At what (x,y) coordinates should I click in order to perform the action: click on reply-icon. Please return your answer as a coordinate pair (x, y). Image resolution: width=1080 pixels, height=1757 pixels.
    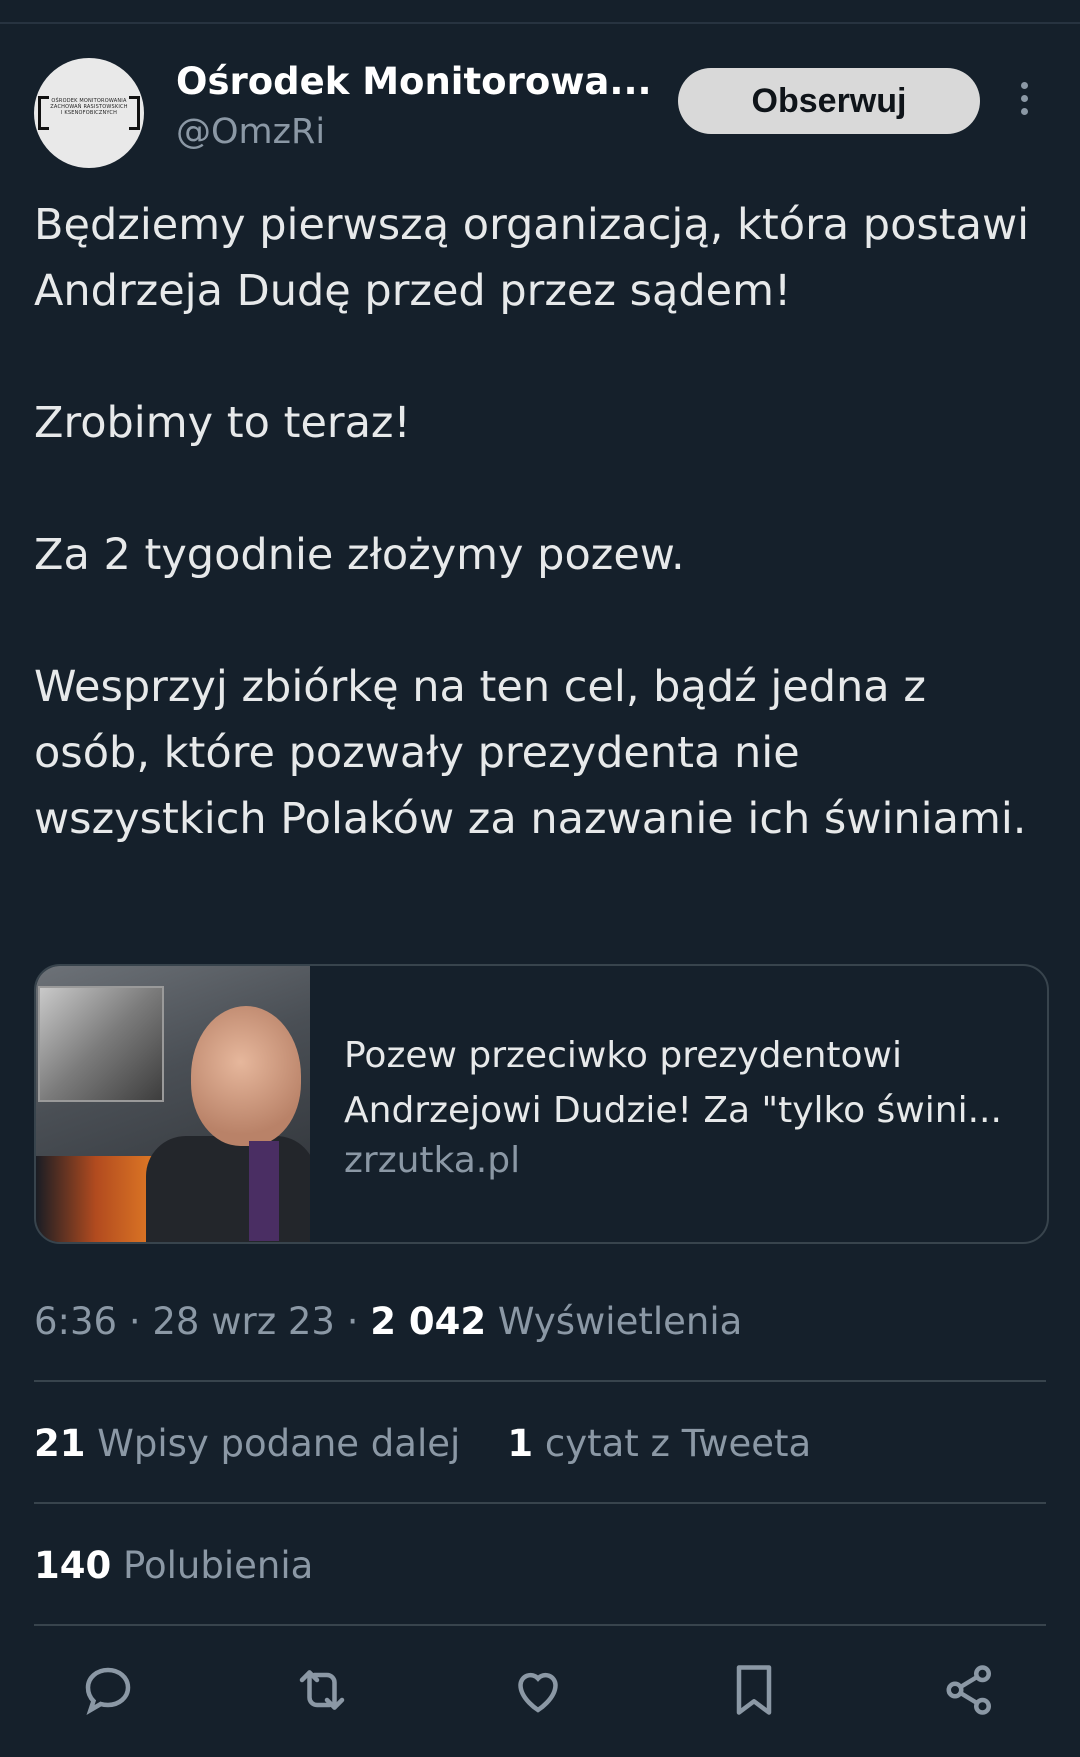
    Looking at the image, I should click on (108, 1690).